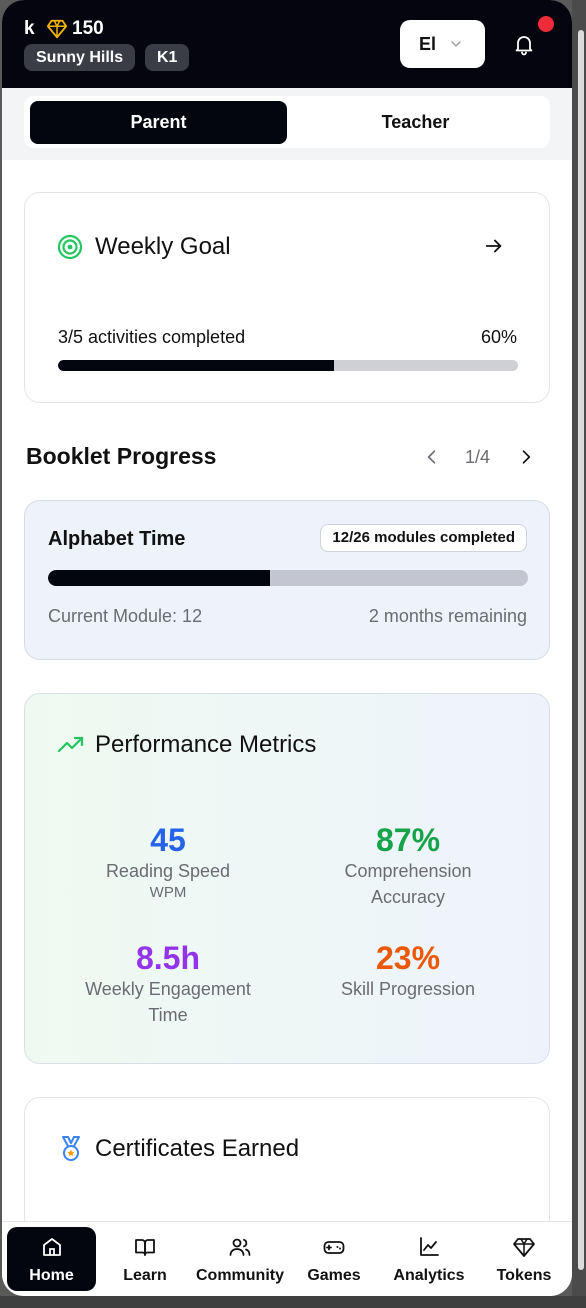  Describe the element at coordinates (163, 246) in the screenshot. I see `weekly-goal-title: Weekly Goal` at that location.